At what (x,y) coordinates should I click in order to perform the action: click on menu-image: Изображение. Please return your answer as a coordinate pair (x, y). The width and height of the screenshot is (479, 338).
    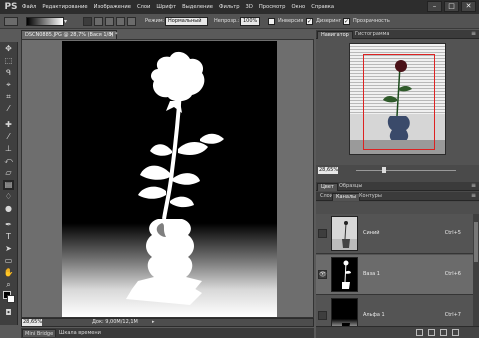
    Looking at the image, I should click on (112, 7).